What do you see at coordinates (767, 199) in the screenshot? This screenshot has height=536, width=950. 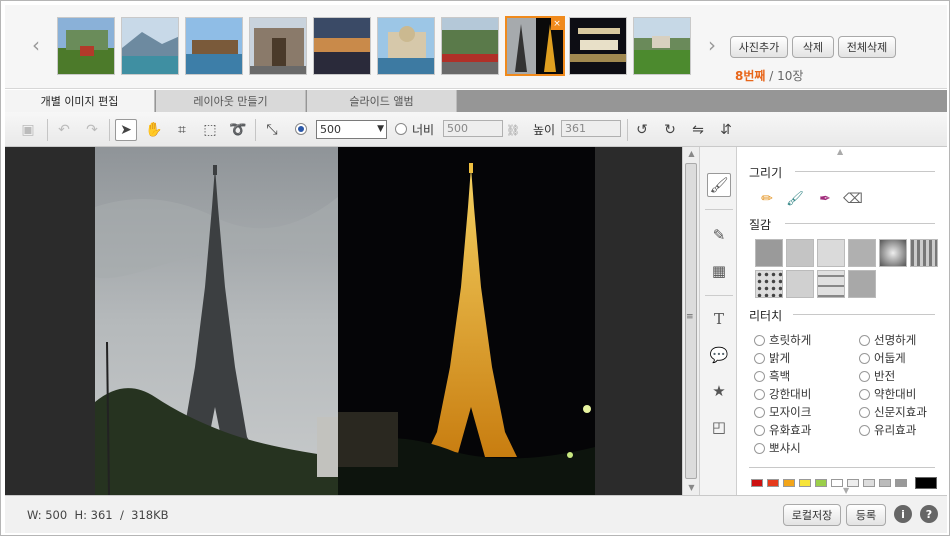 I see `pencil-icon: ✏` at bounding box center [767, 199].